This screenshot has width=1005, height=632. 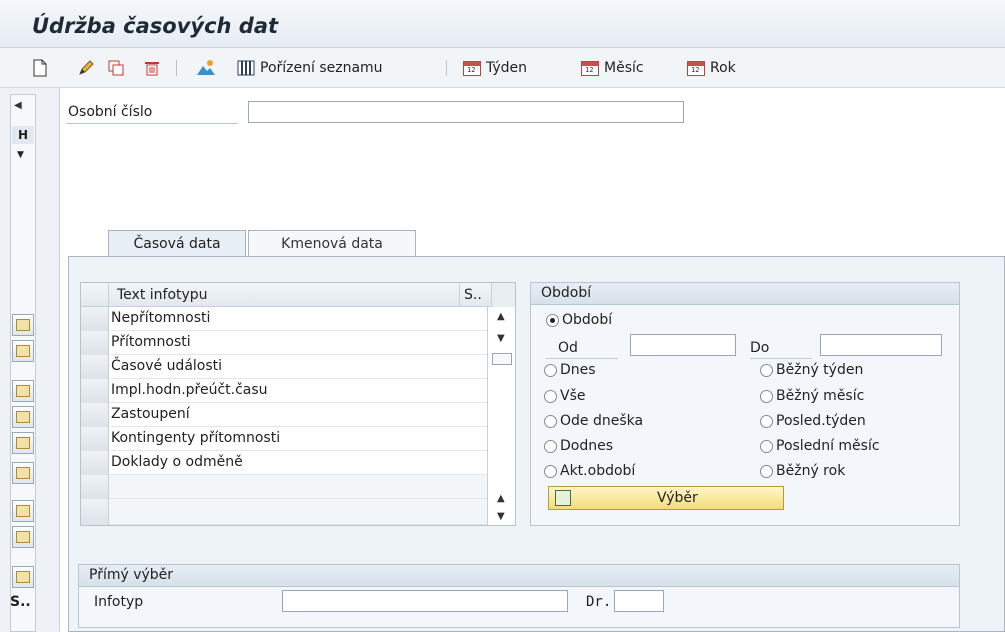 I want to click on delete-button, so click(x=152, y=68).